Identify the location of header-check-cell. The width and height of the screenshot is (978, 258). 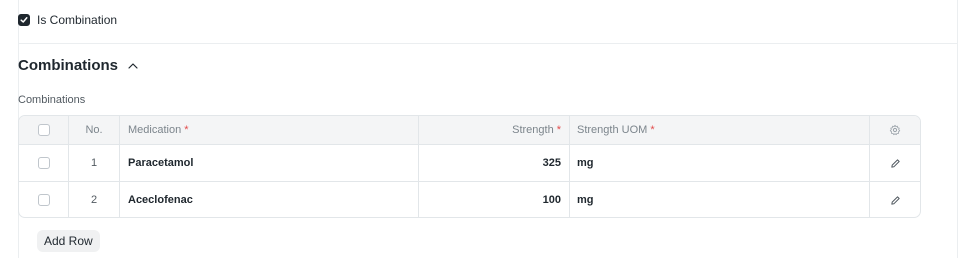
(44, 130).